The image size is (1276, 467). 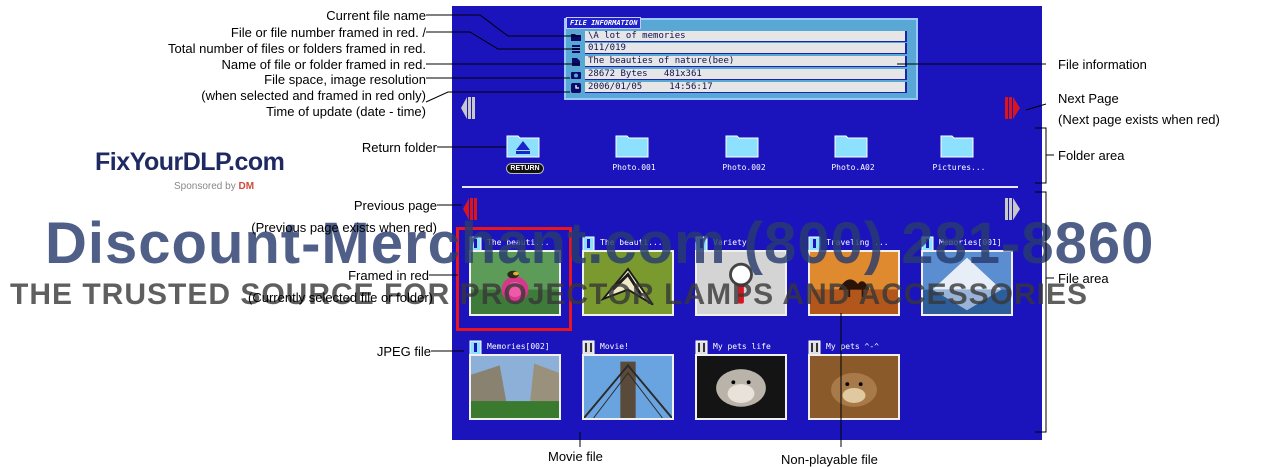 I want to click on file-tile: Movie!, so click(x=627, y=384).